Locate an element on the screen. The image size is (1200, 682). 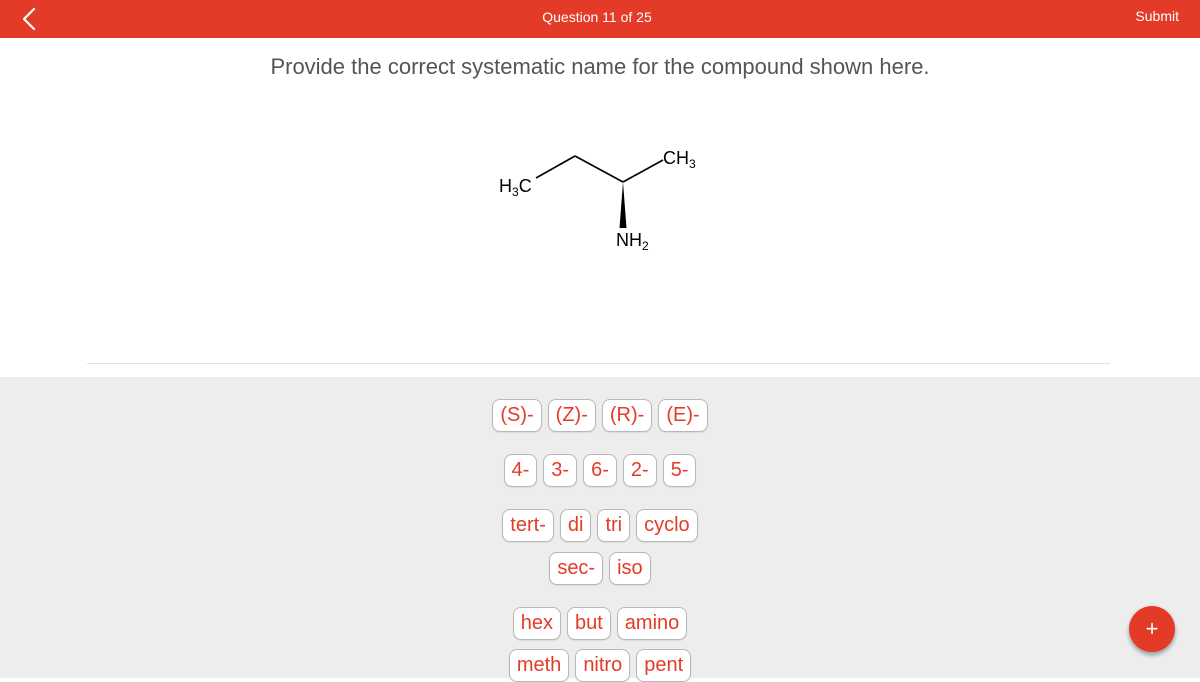
chip-di: di is located at coordinates (575, 525).